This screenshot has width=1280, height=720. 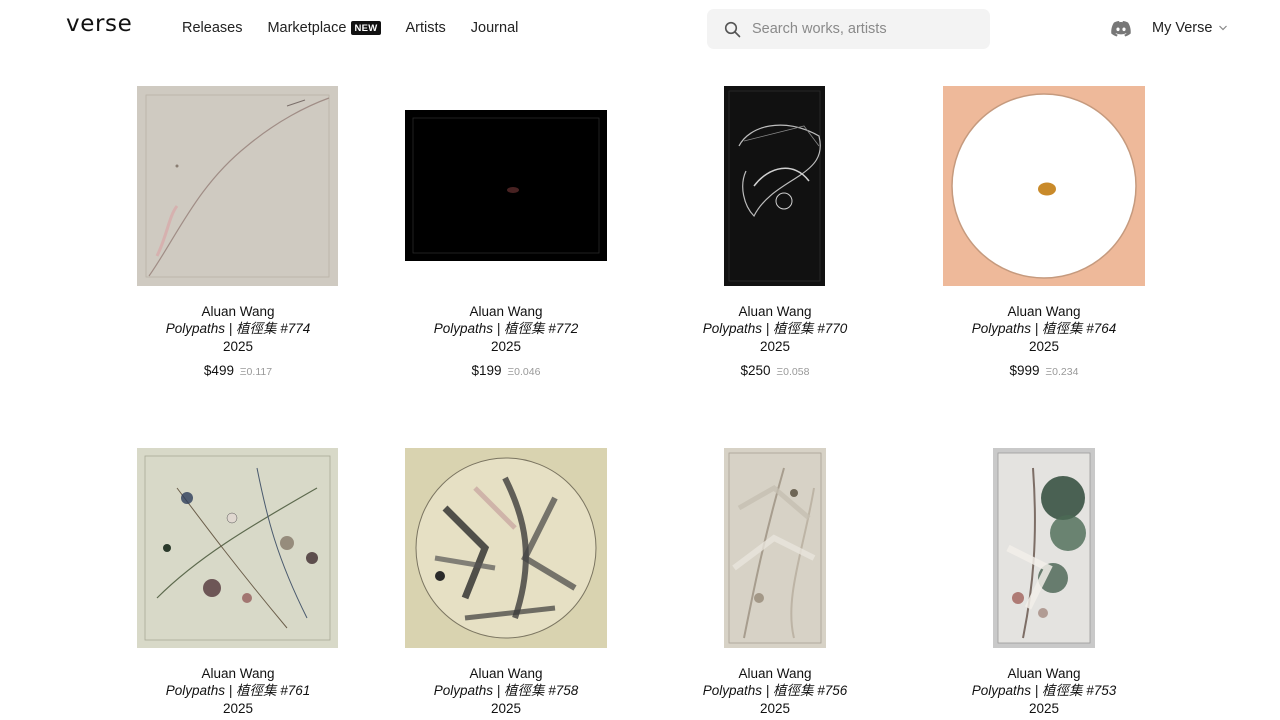 I want to click on price-usd: $199, so click(x=486, y=370).